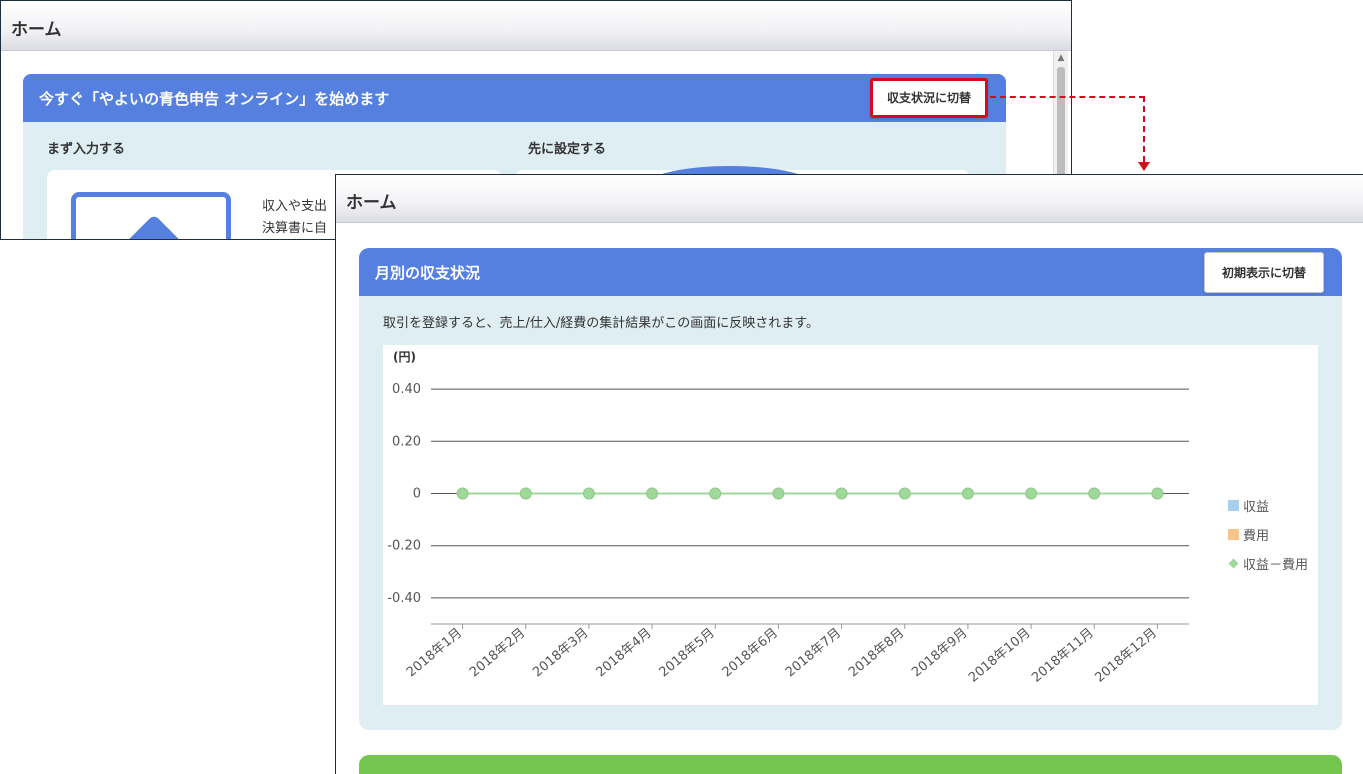 The width and height of the screenshot is (1363, 774). I want to click on switch-to-default-button: 初期表示に切替, so click(1264, 272).